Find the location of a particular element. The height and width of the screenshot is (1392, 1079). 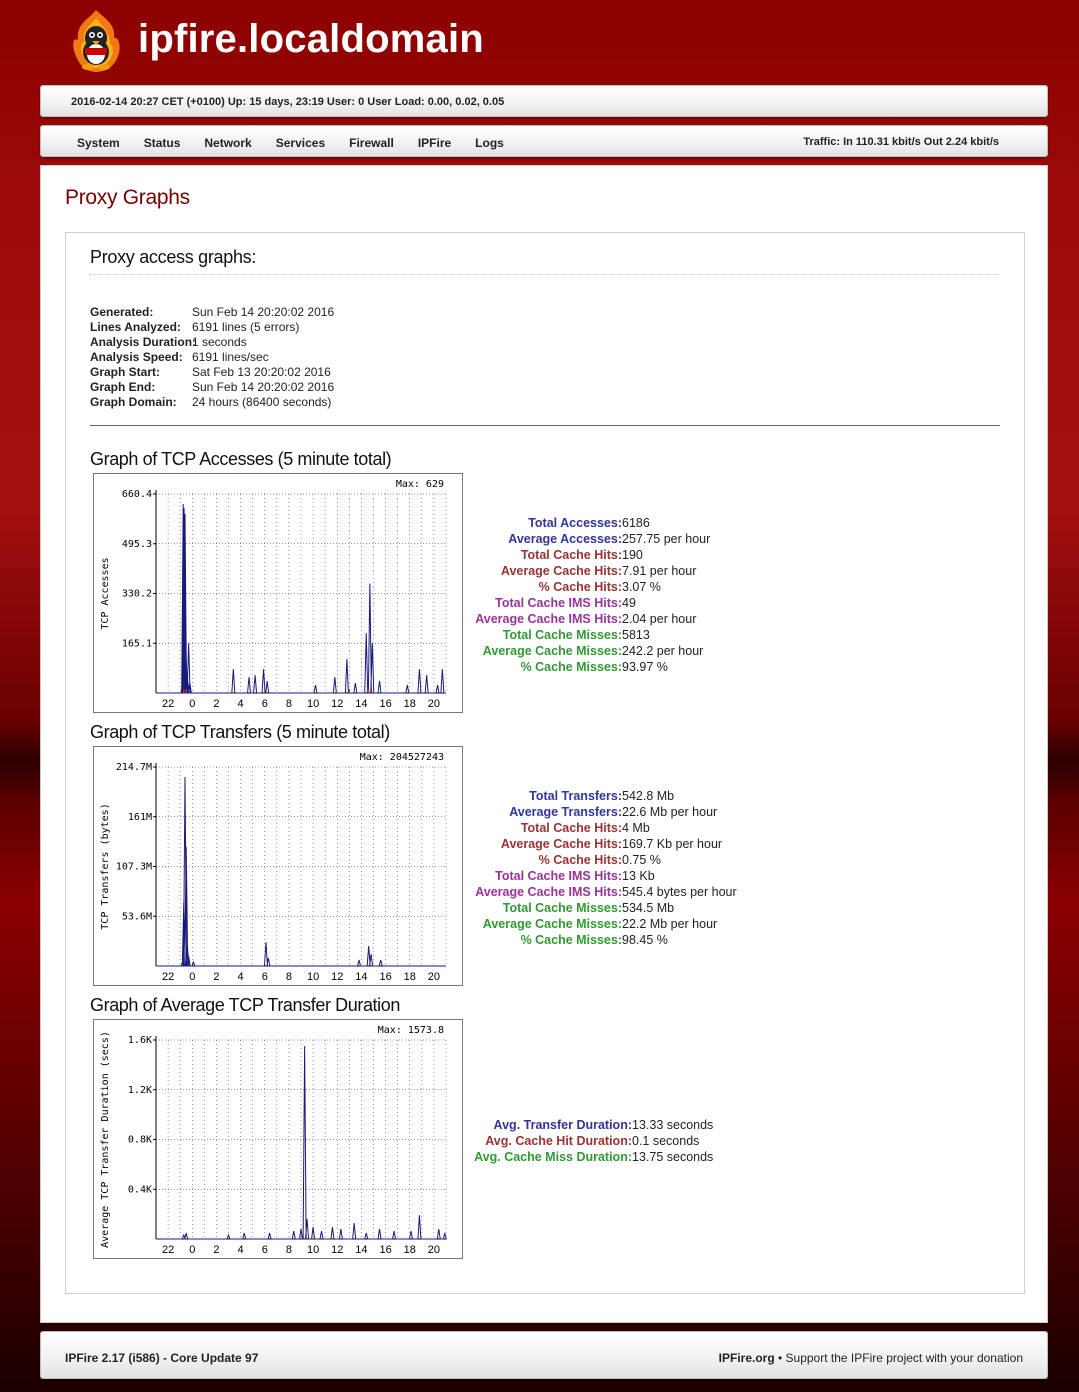

version-text: IPFire 2.17 (i586) - Core Update 97 is located at coordinates (162, 1358).